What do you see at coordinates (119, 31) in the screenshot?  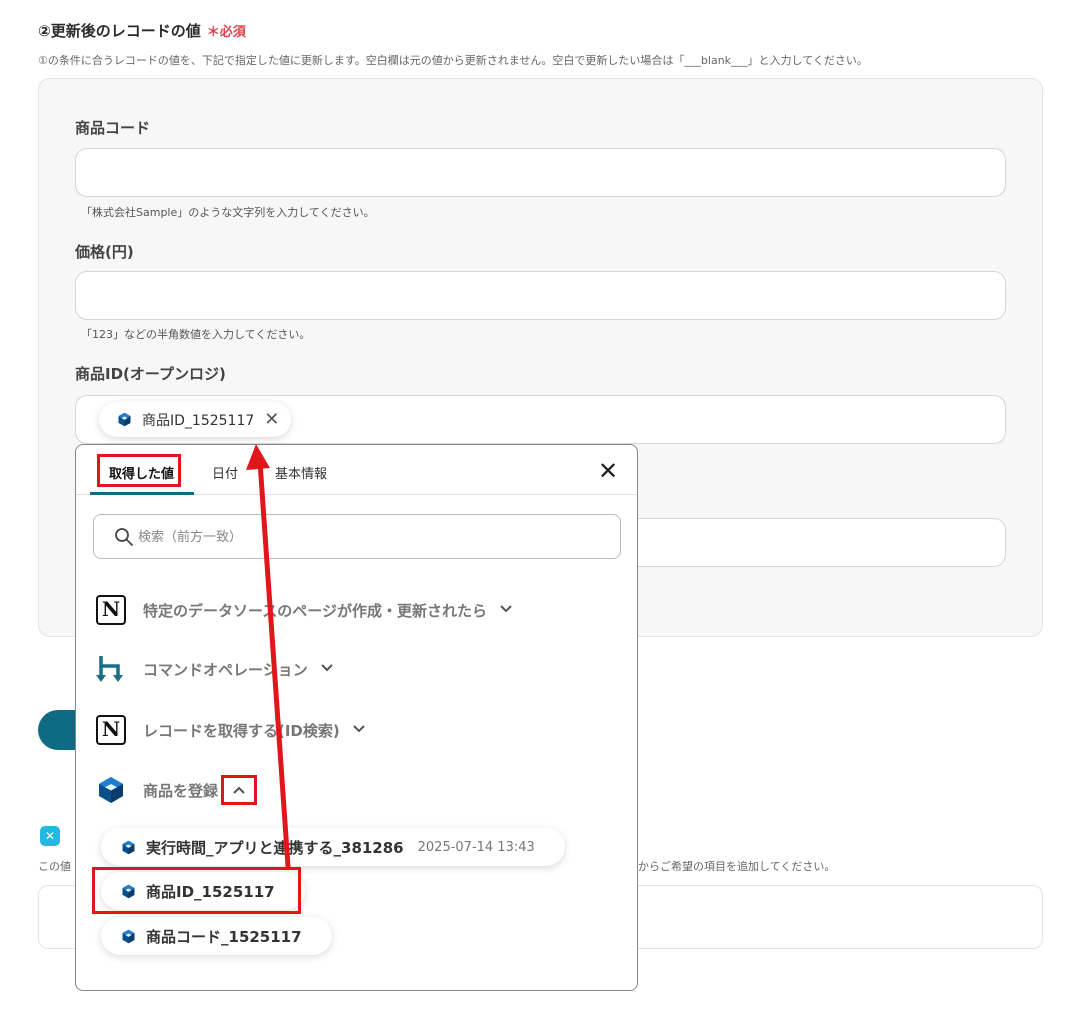 I see `section-title-text: ②更新後のレコードの値` at bounding box center [119, 31].